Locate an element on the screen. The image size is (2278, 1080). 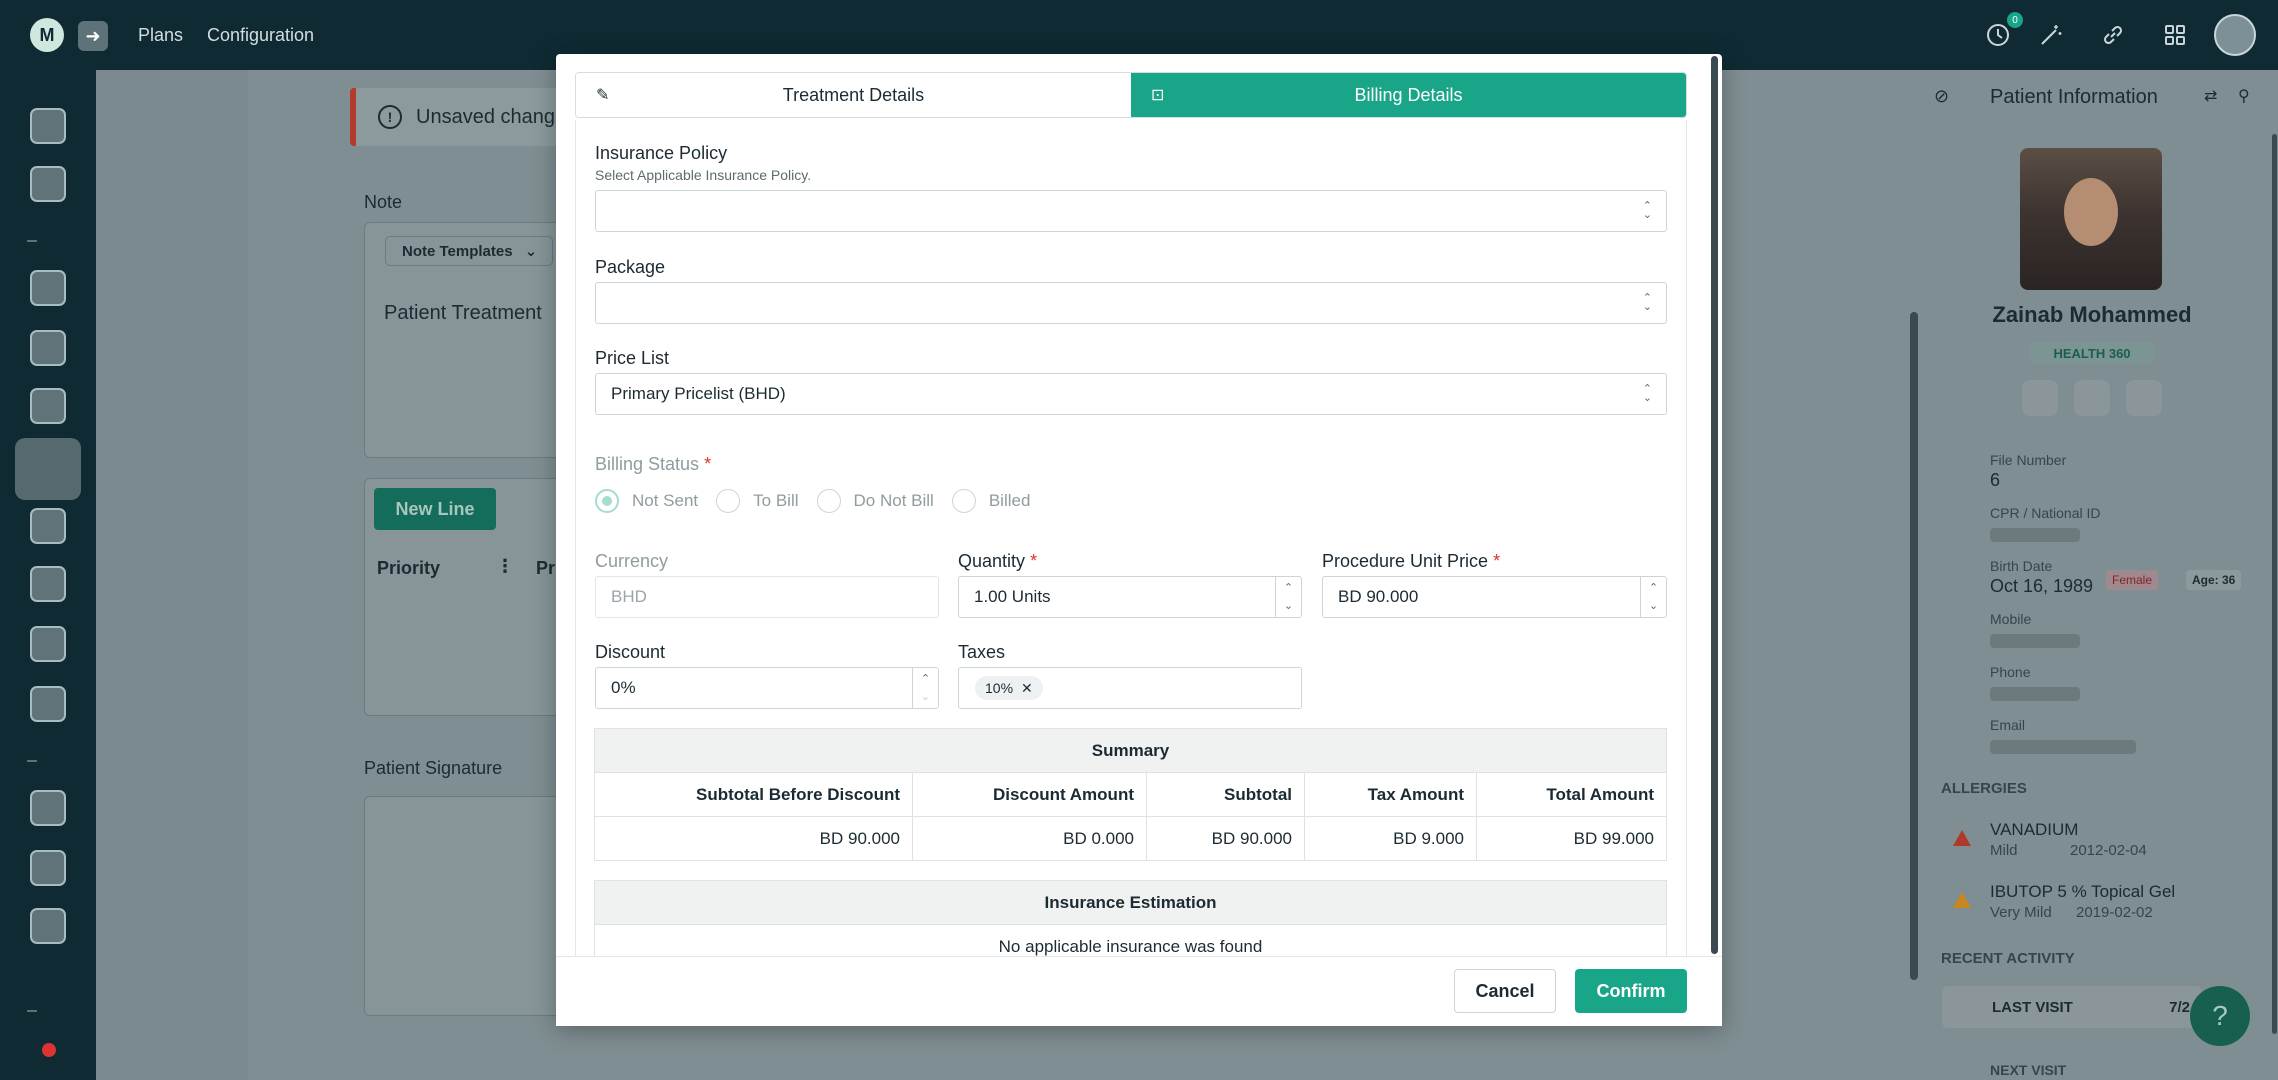
updown-chevron-icon: ⌃ ⌄ is located at coordinates (1647, 210).